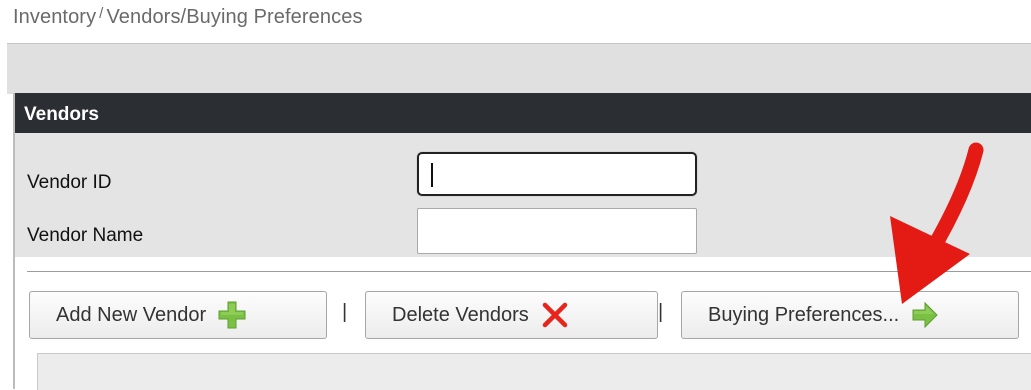 The image size is (1031, 390). Describe the element at coordinates (61, 114) in the screenshot. I see `panel-title: Vendors` at that location.